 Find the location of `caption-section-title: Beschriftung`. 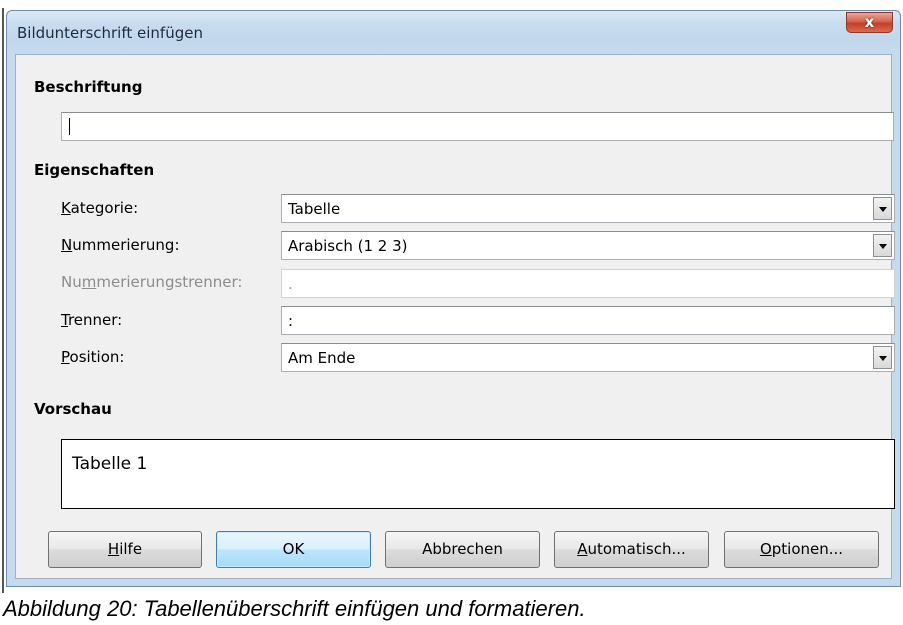

caption-section-title: Beschriftung is located at coordinates (88, 87).